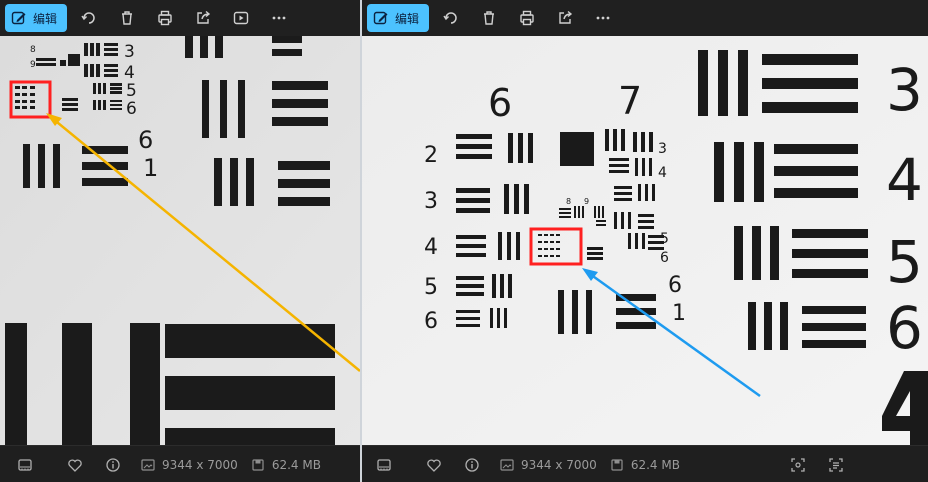 This screenshot has height=482, width=928. I want to click on right-inner-3: 3, so click(662, 149).